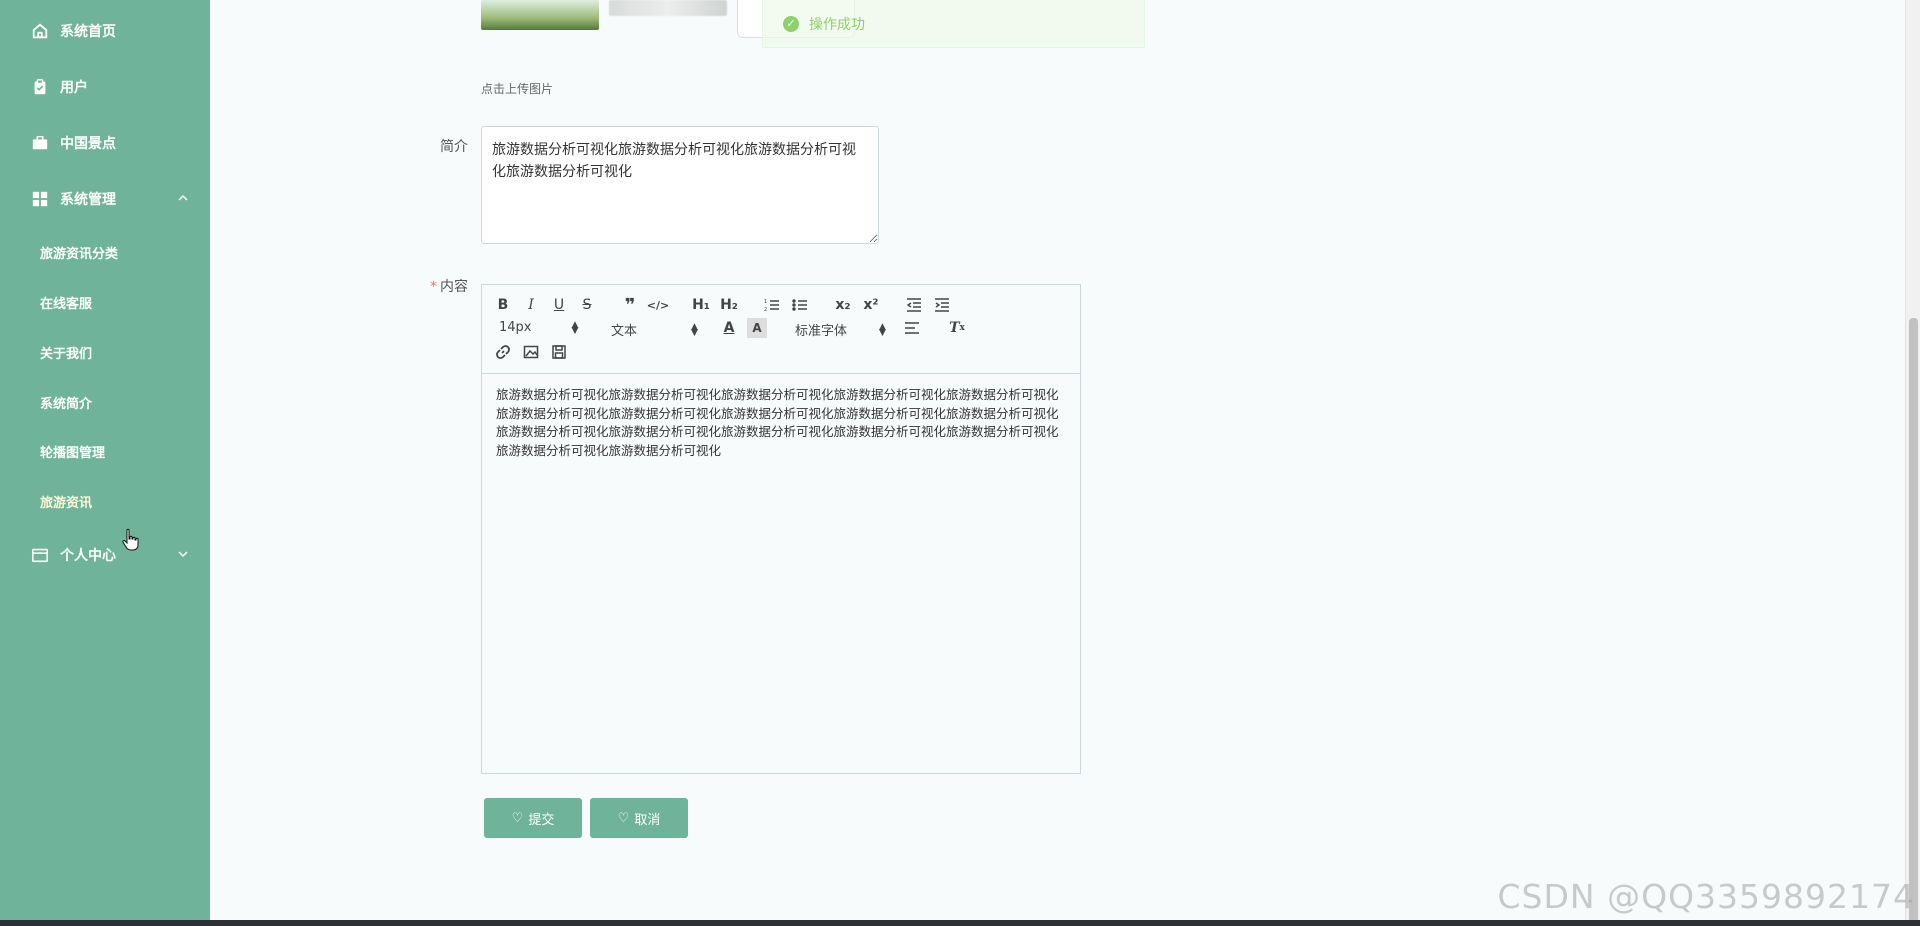 This screenshot has height=926, width=1920. What do you see at coordinates (680, 185) in the screenshot?
I see `intro-textarea: 旅游数据分析可视化旅游数据分析可视化旅游数据分析可视化旅游数据分析可视化` at bounding box center [680, 185].